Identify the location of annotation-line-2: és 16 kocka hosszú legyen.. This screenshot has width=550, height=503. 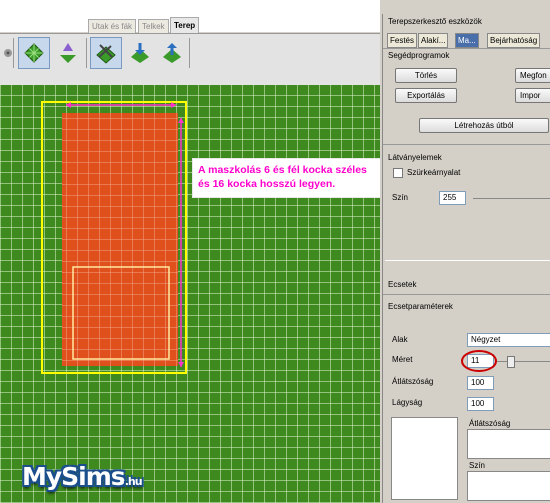
(267, 184).